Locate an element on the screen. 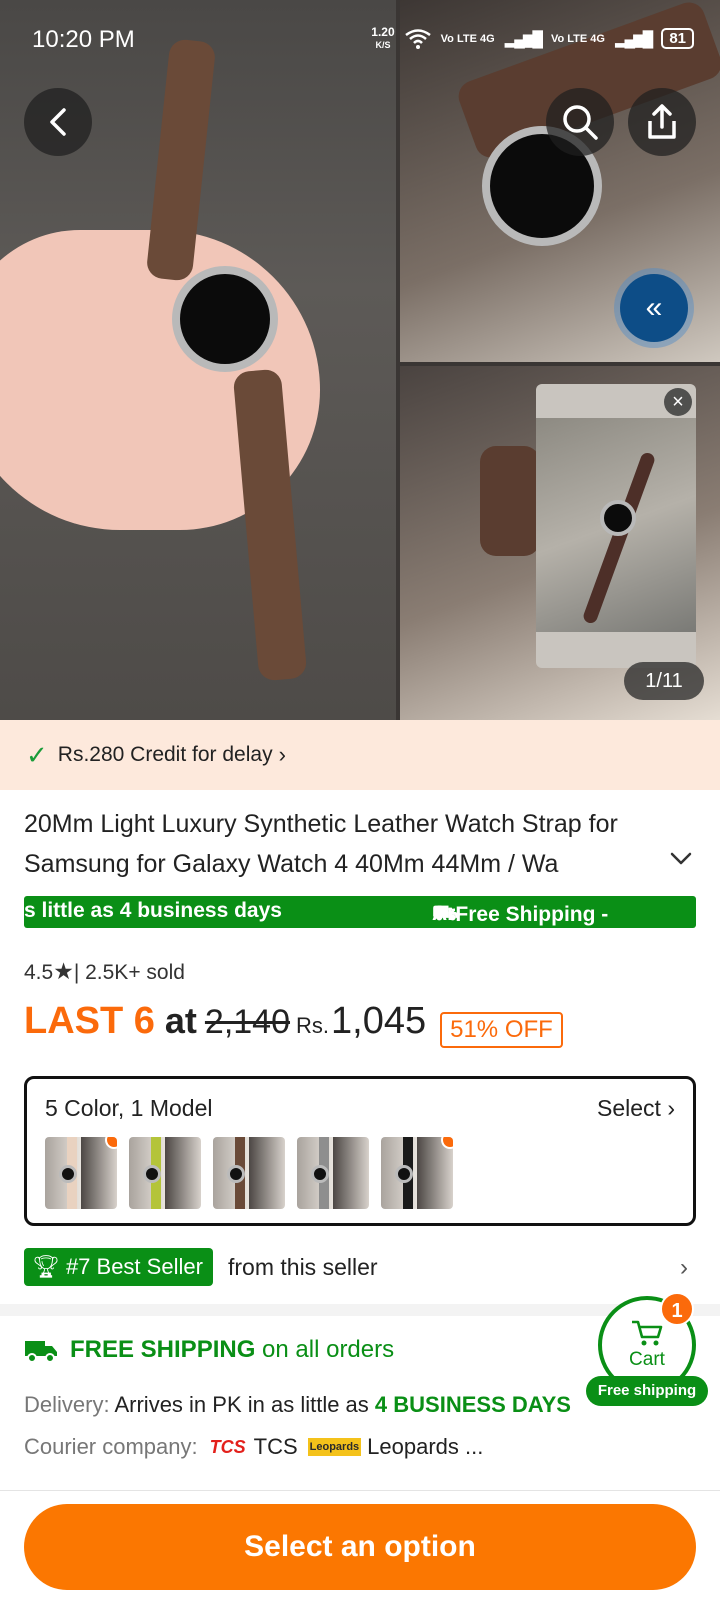 This screenshot has width=720, height=1612. variant-thumbnails is located at coordinates (249, 1173).